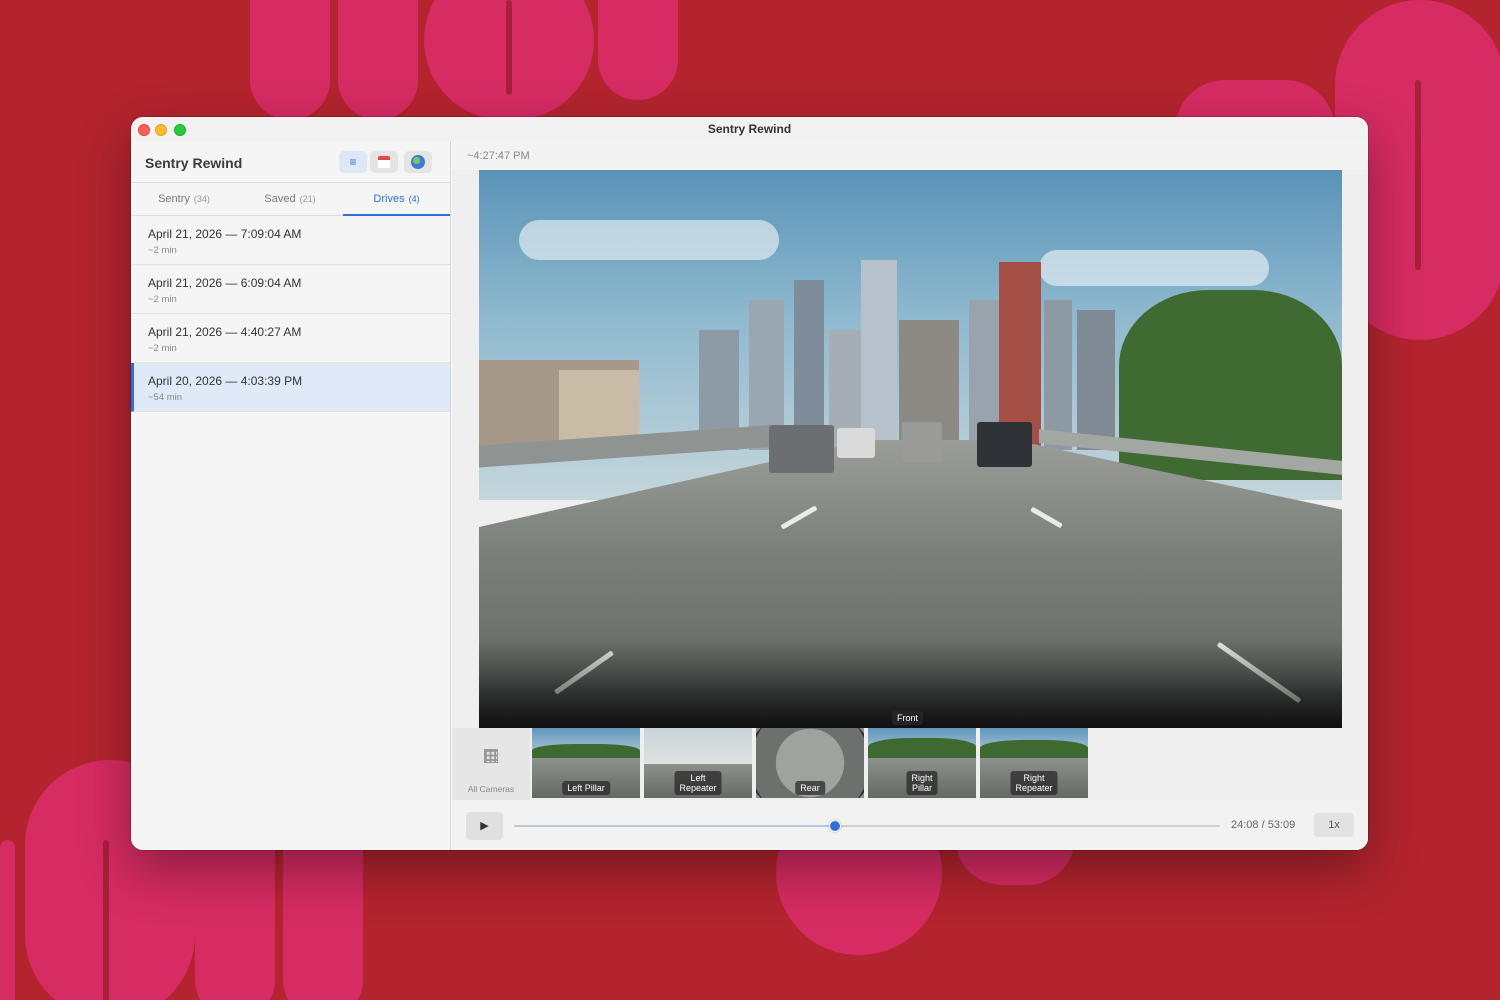 The height and width of the screenshot is (1000, 1500). What do you see at coordinates (174, 199) in the screenshot?
I see `tab-label: Sentry` at bounding box center [174, 199].